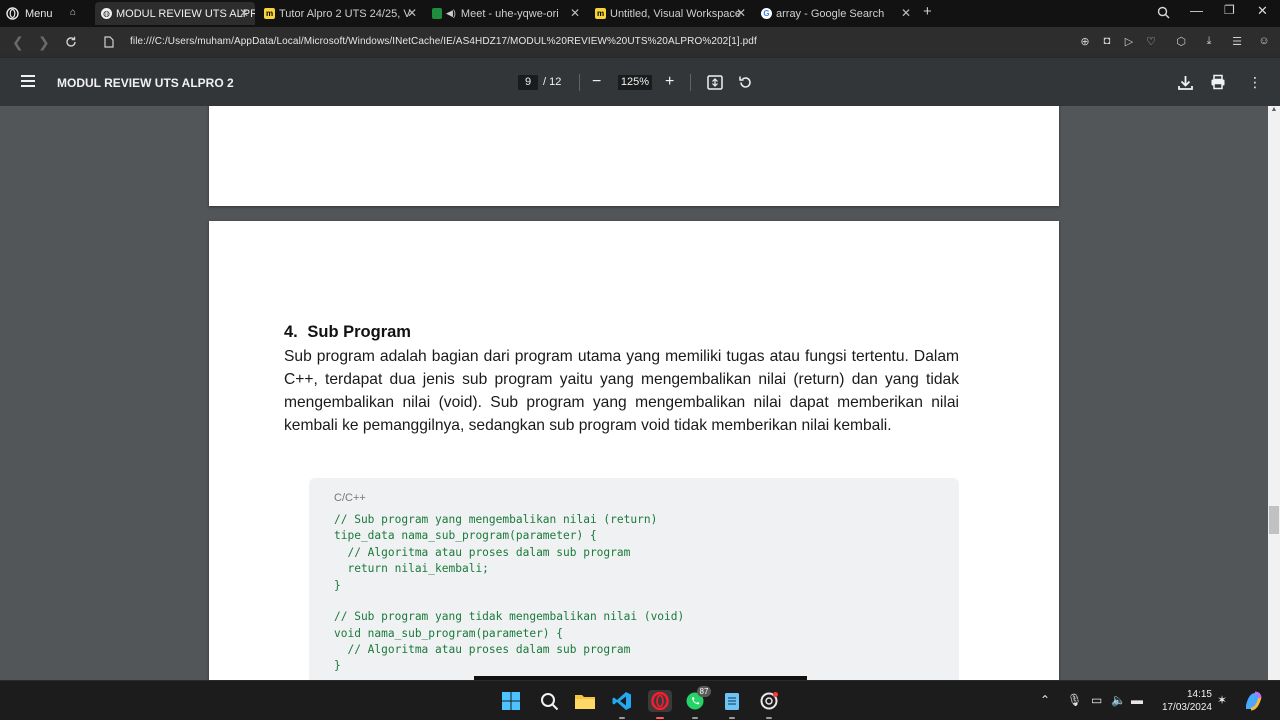 The width and height of the screenshot is (1280, 720). Describe the element at coordinates (766, 13) in the screenshot. I see `google-icon: G` at that location.